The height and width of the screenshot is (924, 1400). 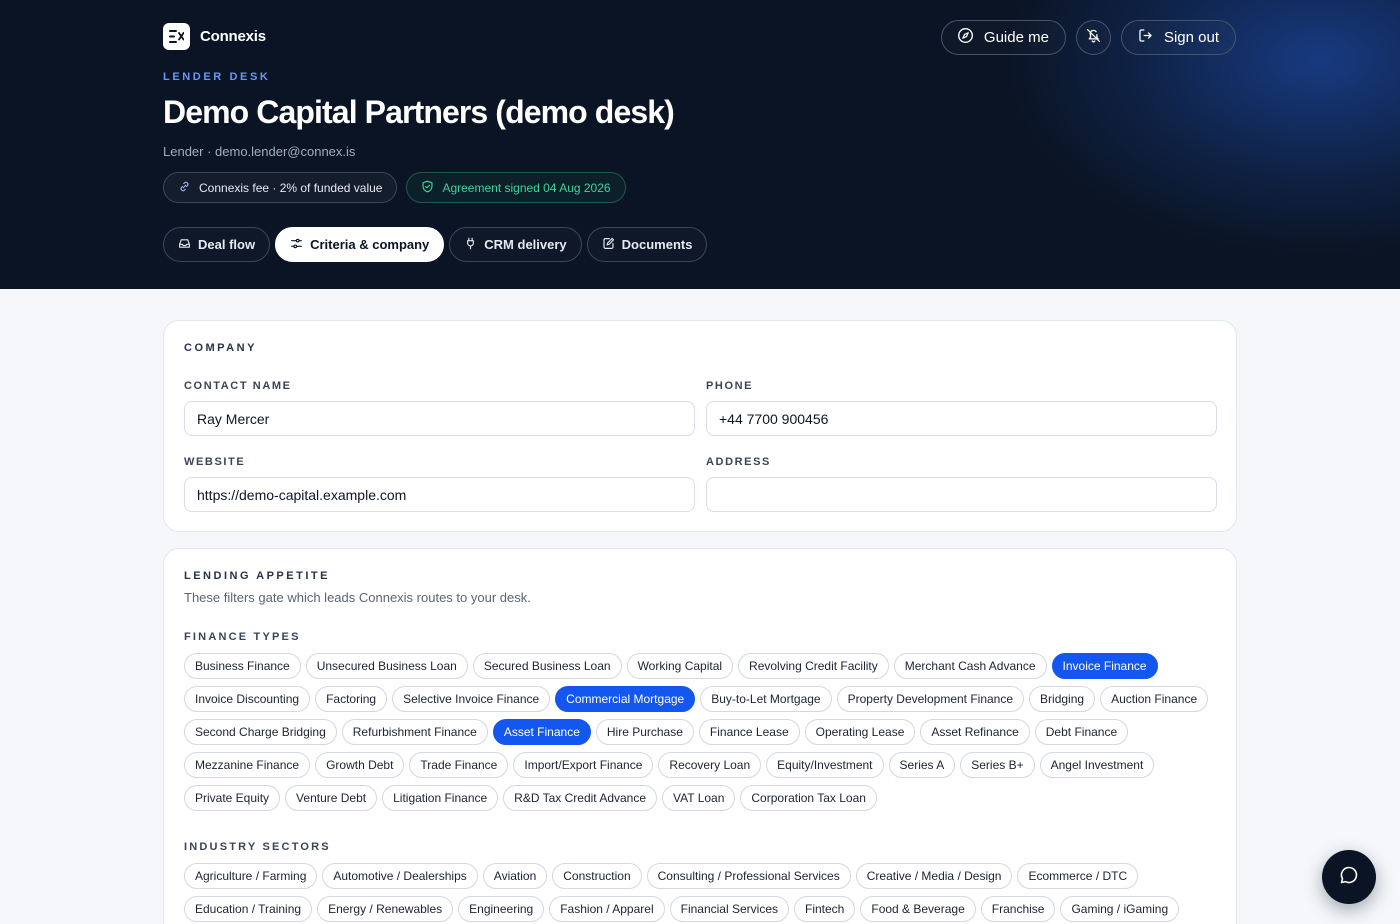 I want to click on filter-chip: Unsecured Business Loan, so click(x=386, y=666).